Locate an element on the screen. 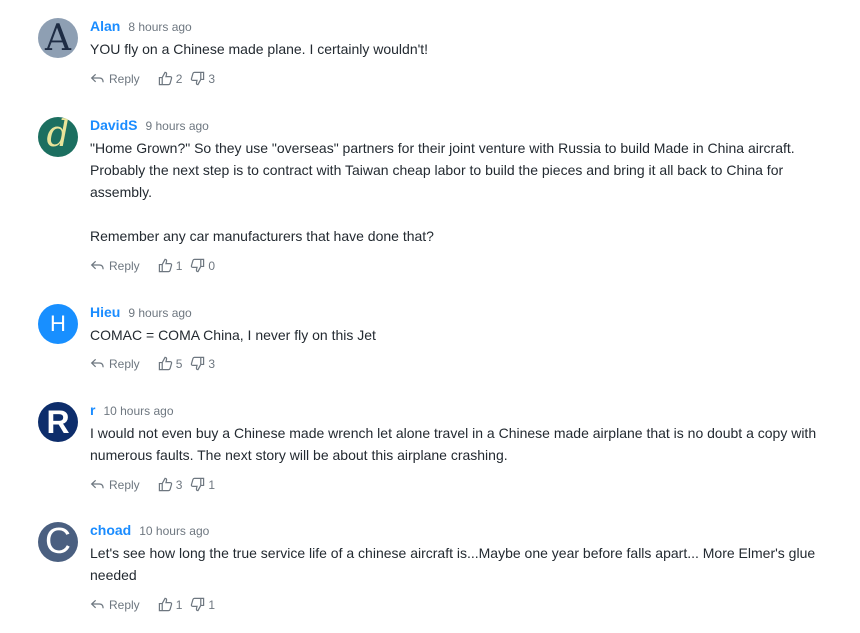 This screenshot has height=633, width=860. avatar-letter: A is located at coordinates (58, 38).